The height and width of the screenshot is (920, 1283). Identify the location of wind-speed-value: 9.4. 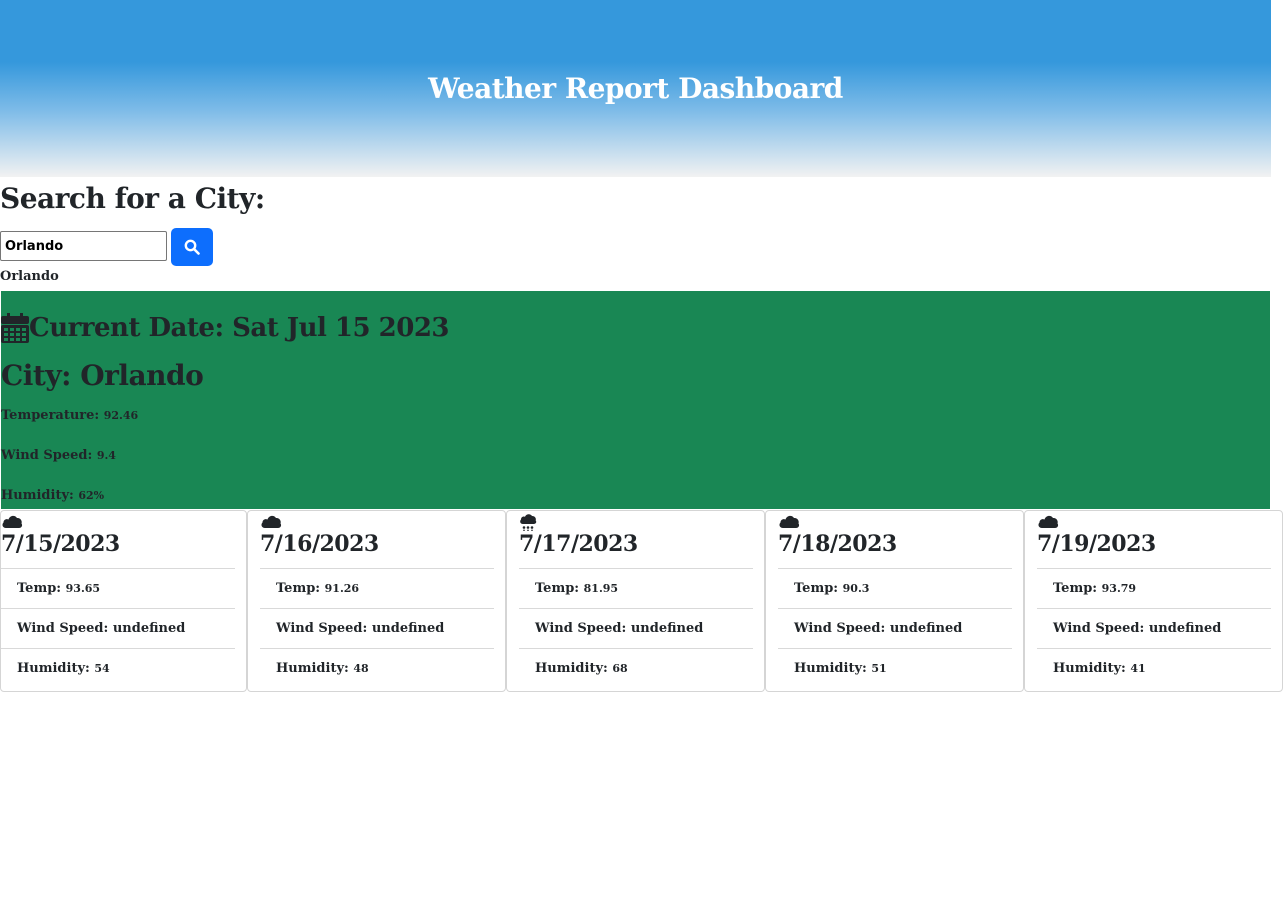
(106, 455).